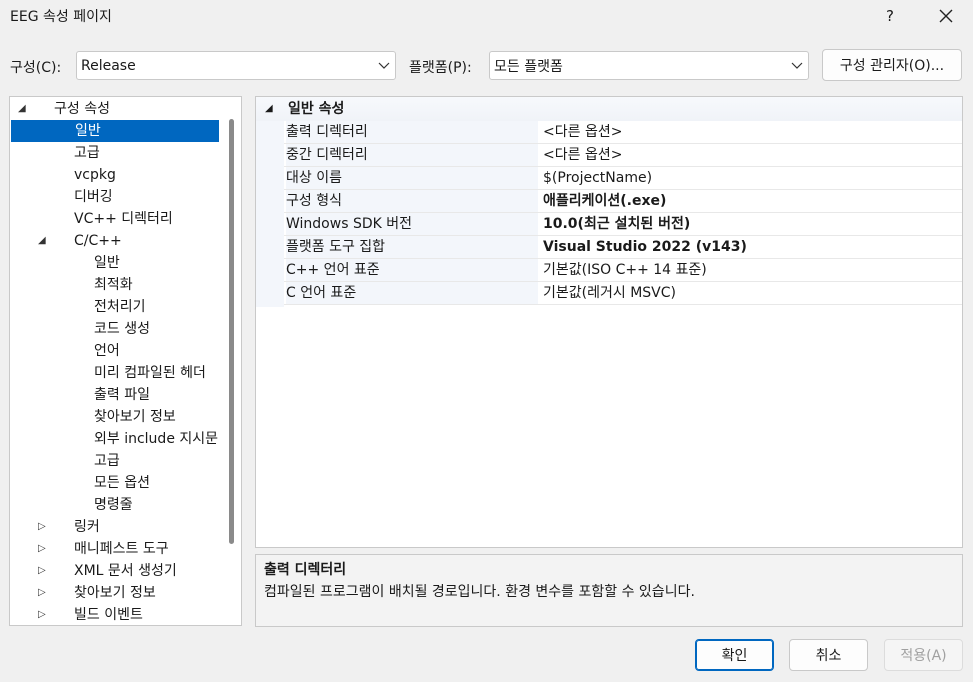 This screenshot has width=973, height=682. Describe the element at coordinates (122, 483) in the screenshot. I see `tree-item: 모든 옵션` at that location.